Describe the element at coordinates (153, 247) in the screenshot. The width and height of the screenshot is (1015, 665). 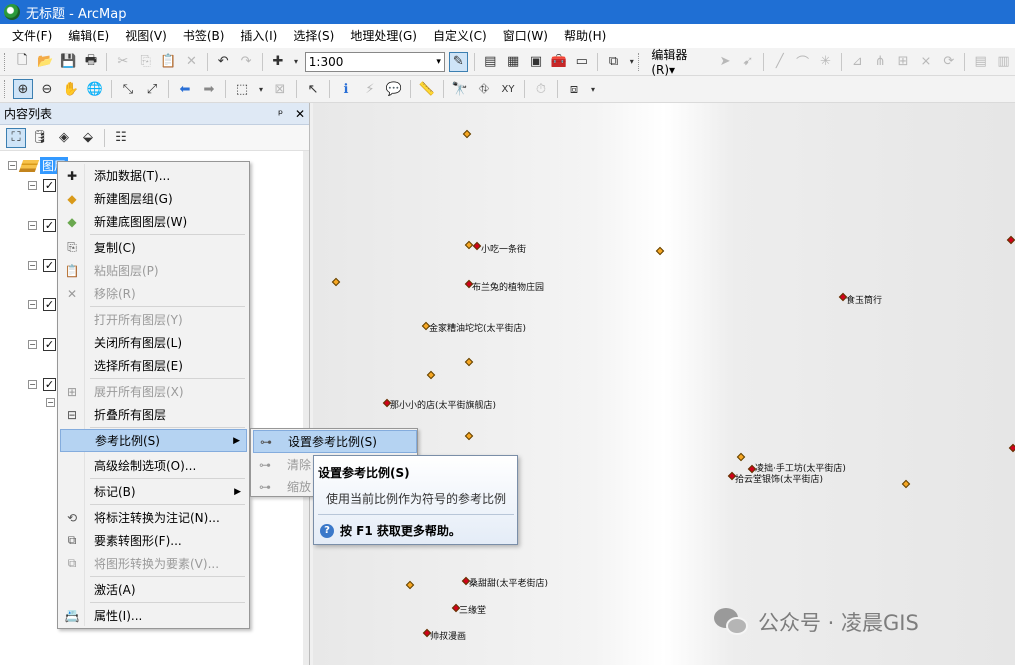
I see `menu-copy: ⎘ 复制(C)` at that location.